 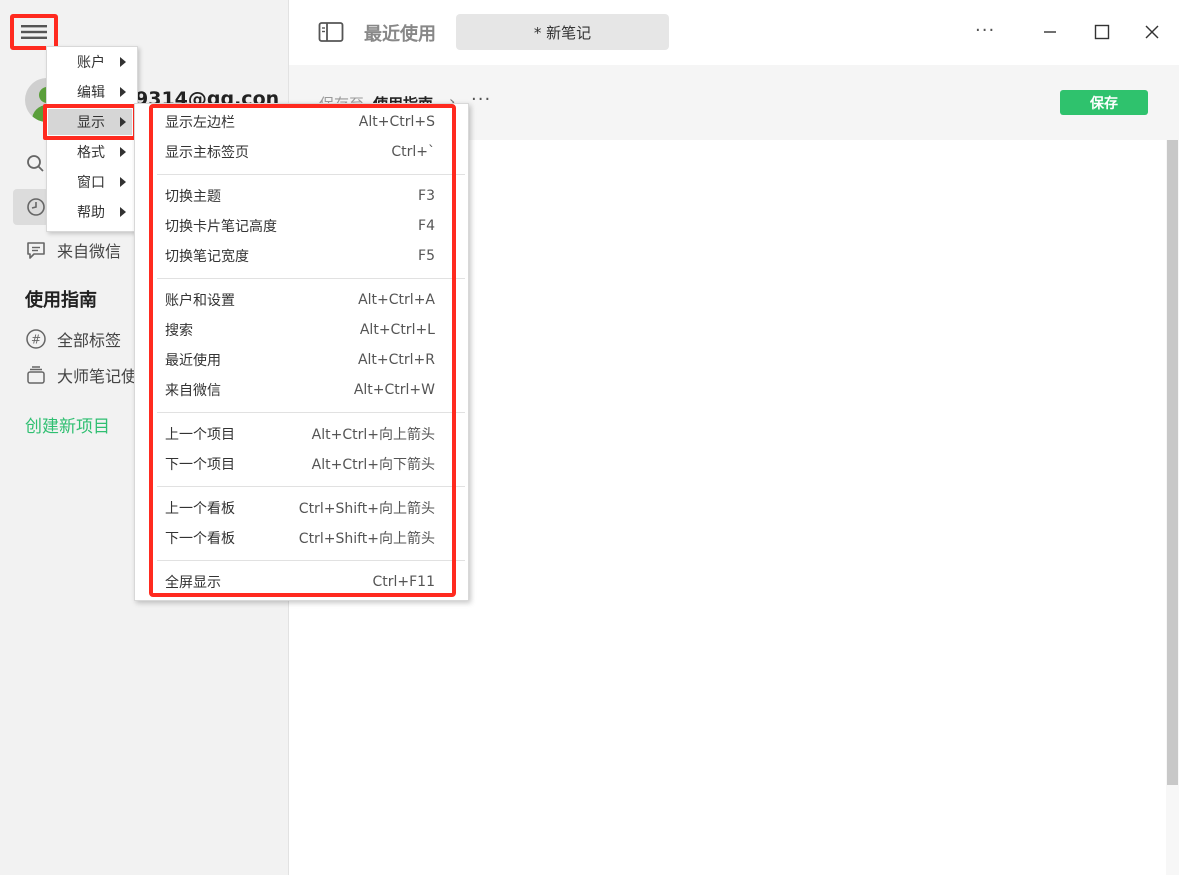 I want to click on menu-item-label: 窗口, so click(x=91, y=183).